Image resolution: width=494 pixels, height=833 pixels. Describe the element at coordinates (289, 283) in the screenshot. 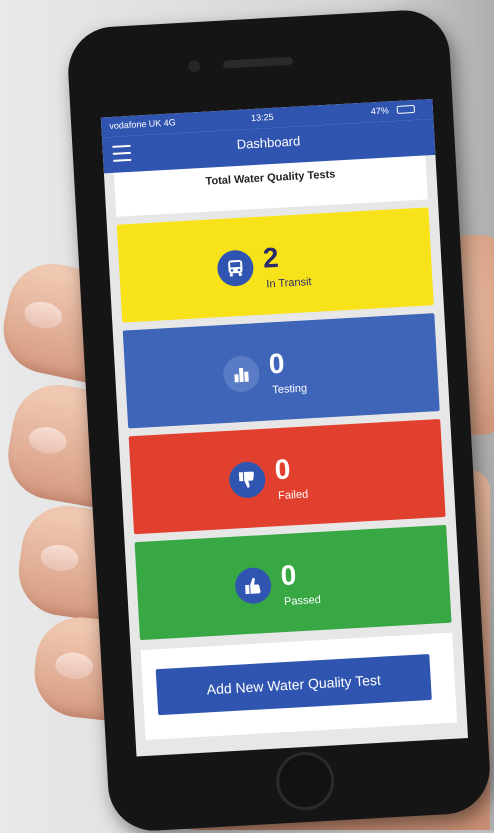

I see `in-transit-label: In Transit` at that location.